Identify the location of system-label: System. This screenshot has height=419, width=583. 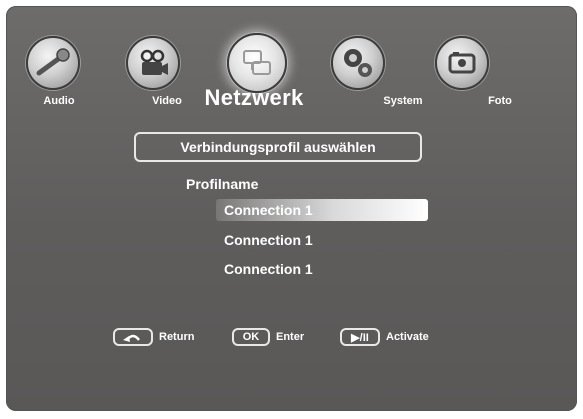
(403, 101).